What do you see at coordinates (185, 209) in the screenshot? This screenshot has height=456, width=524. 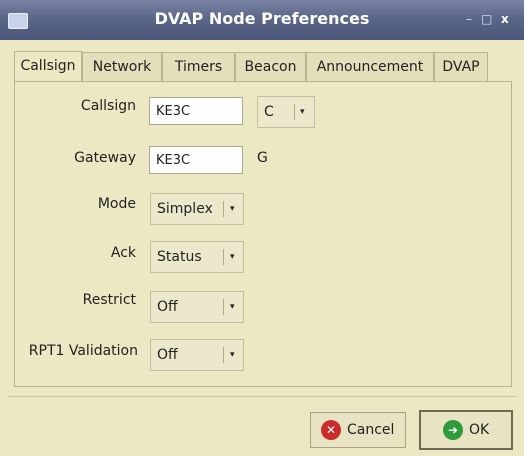 I see `mode-value: Simplex` at bounding box center [185, 209].